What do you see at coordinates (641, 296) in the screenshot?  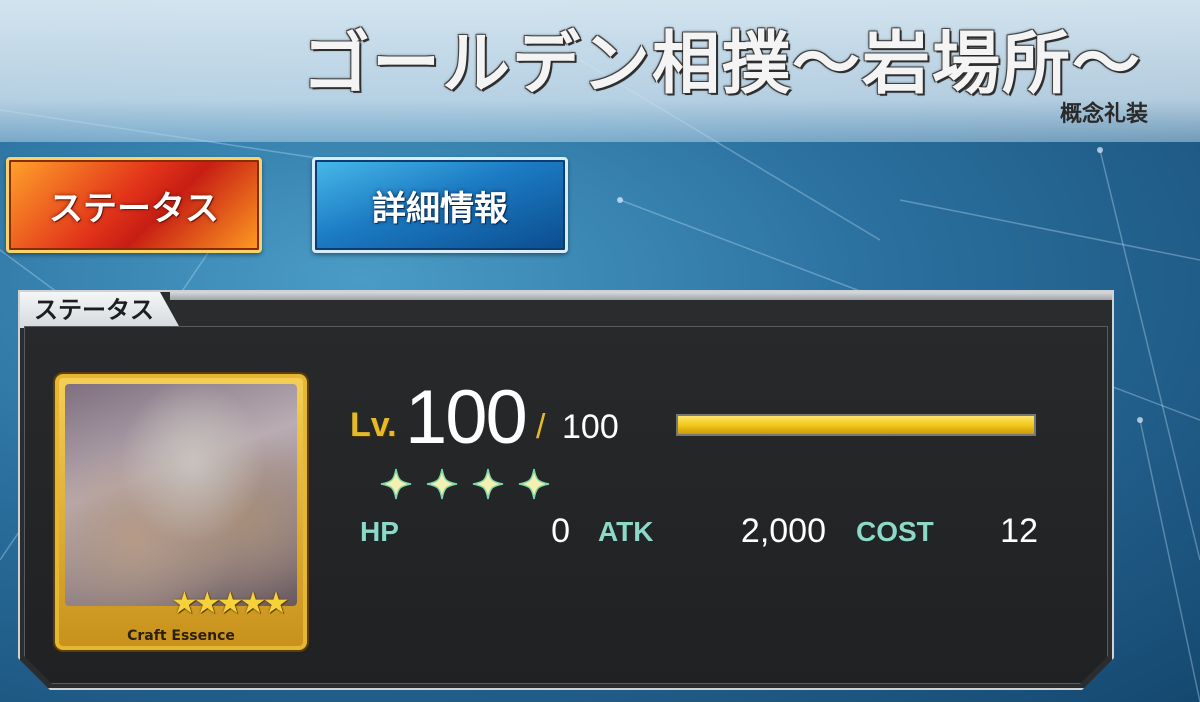 I see `panel-header-rule` at bounding box center [641, 296].